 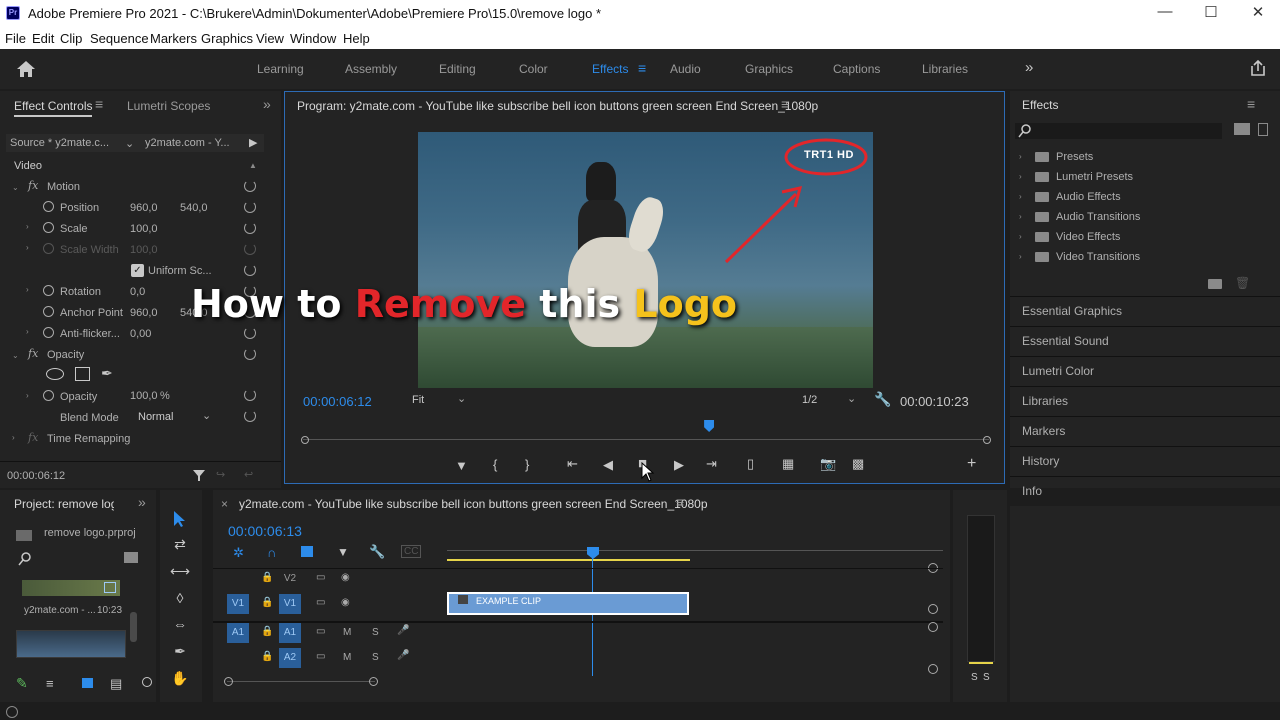 I want to click on close-icon: ✕, so click(x=1258, y=13).